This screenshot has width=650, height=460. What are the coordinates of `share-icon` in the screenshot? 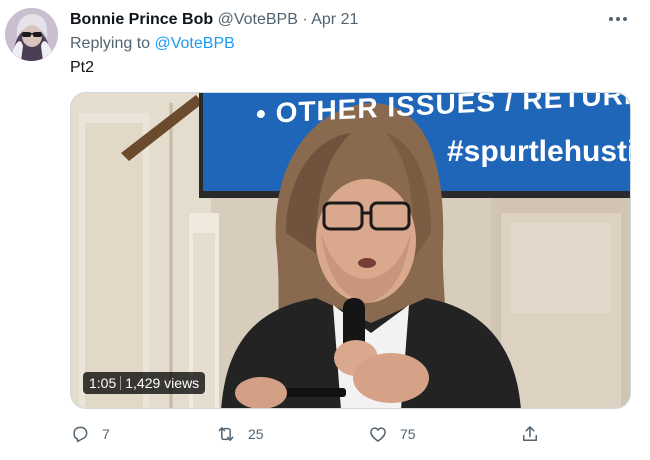 It's located at (530, 433).